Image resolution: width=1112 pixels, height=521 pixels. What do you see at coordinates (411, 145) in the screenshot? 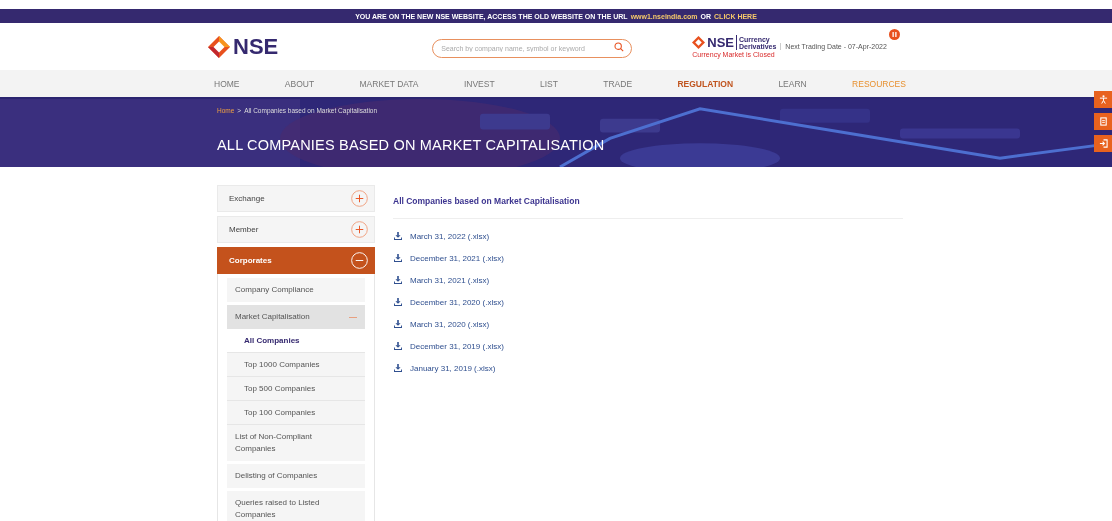
I see `page-title: ALL COMPANIES BASED ON MARKET CAPITALISATION` at bounding box center [411, 145].